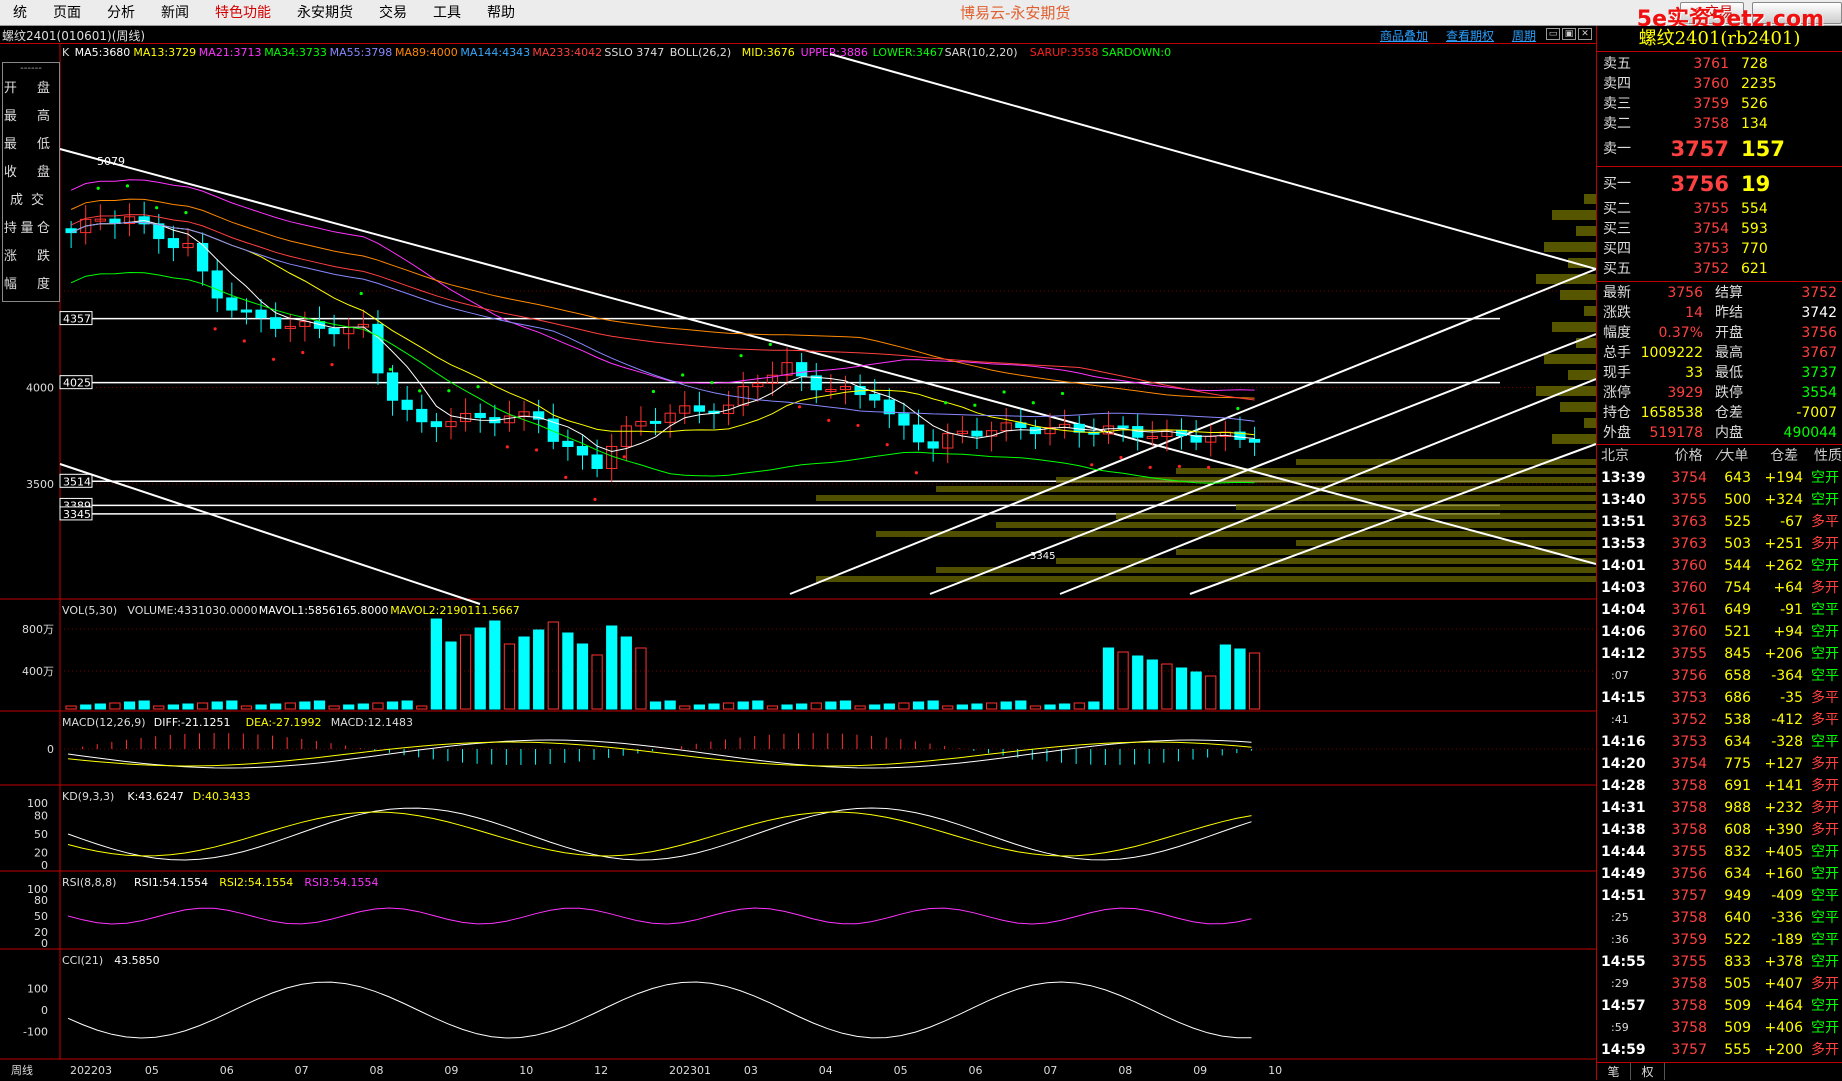  What do you see at coordinates (393, 13) in the screenshot?
I see `menu-item-6: 交易` at bounding box center [393, 13].